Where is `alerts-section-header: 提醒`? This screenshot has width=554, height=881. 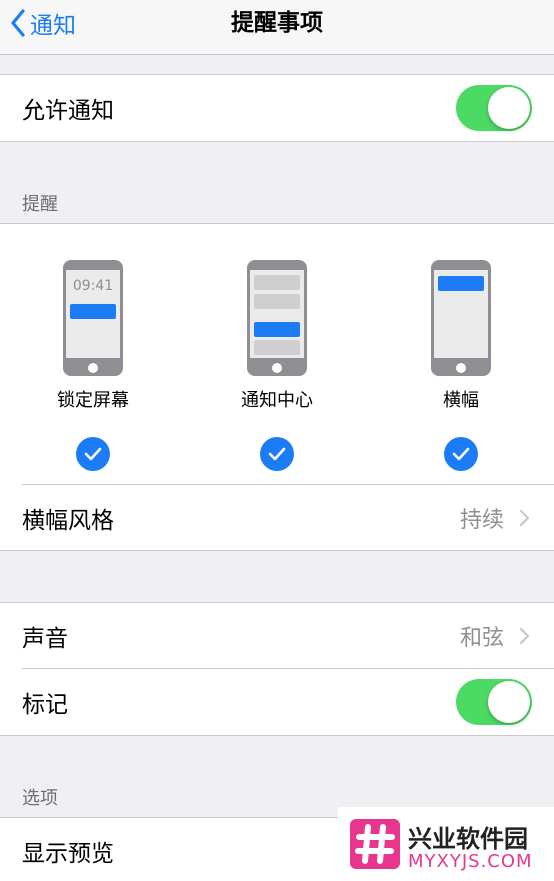 alerts-section-header: 提醒 is located at coordinates (40, 204).